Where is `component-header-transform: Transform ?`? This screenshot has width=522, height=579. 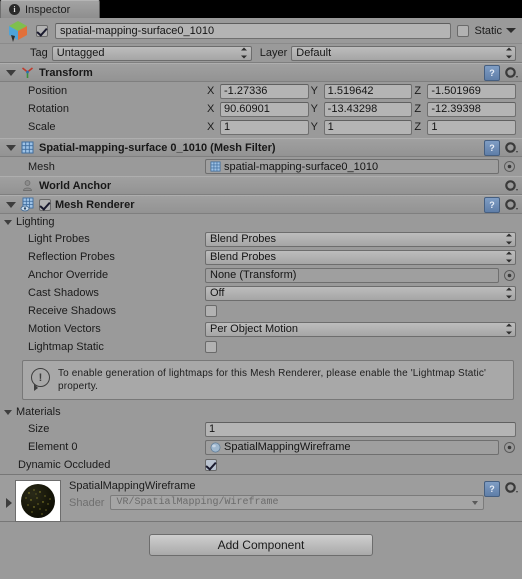 component-header-transform: Transform ? is located at coordinates (261, 72).